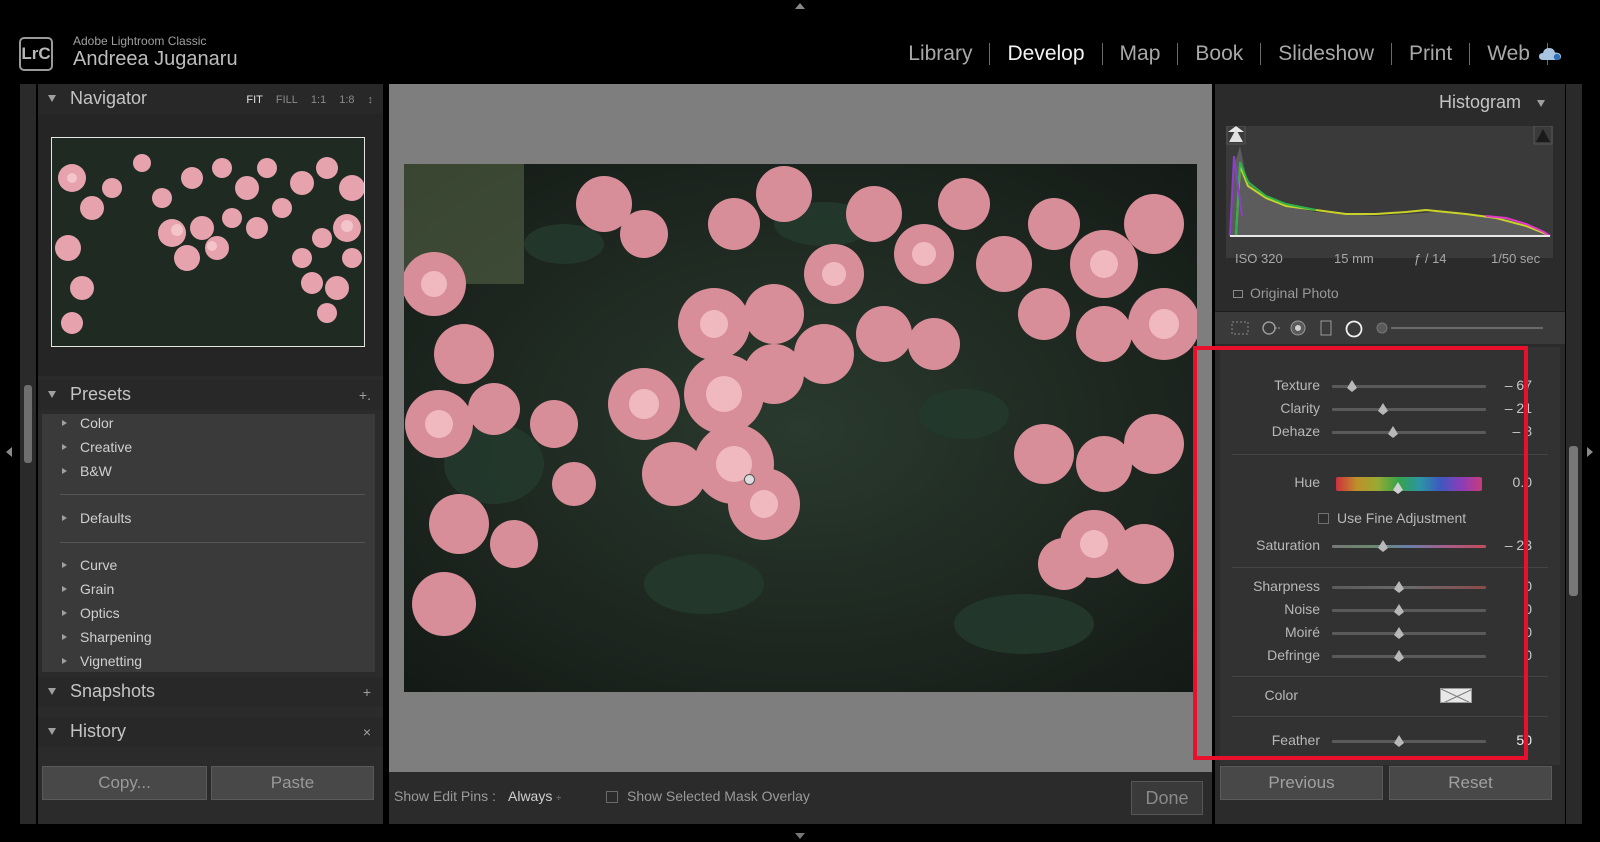 Image resolution: width=1600 pixels, height=842 pixels. Describe the element at coordinates (210, 732) in the screenshot. I see `history-header: History ×` at that location.